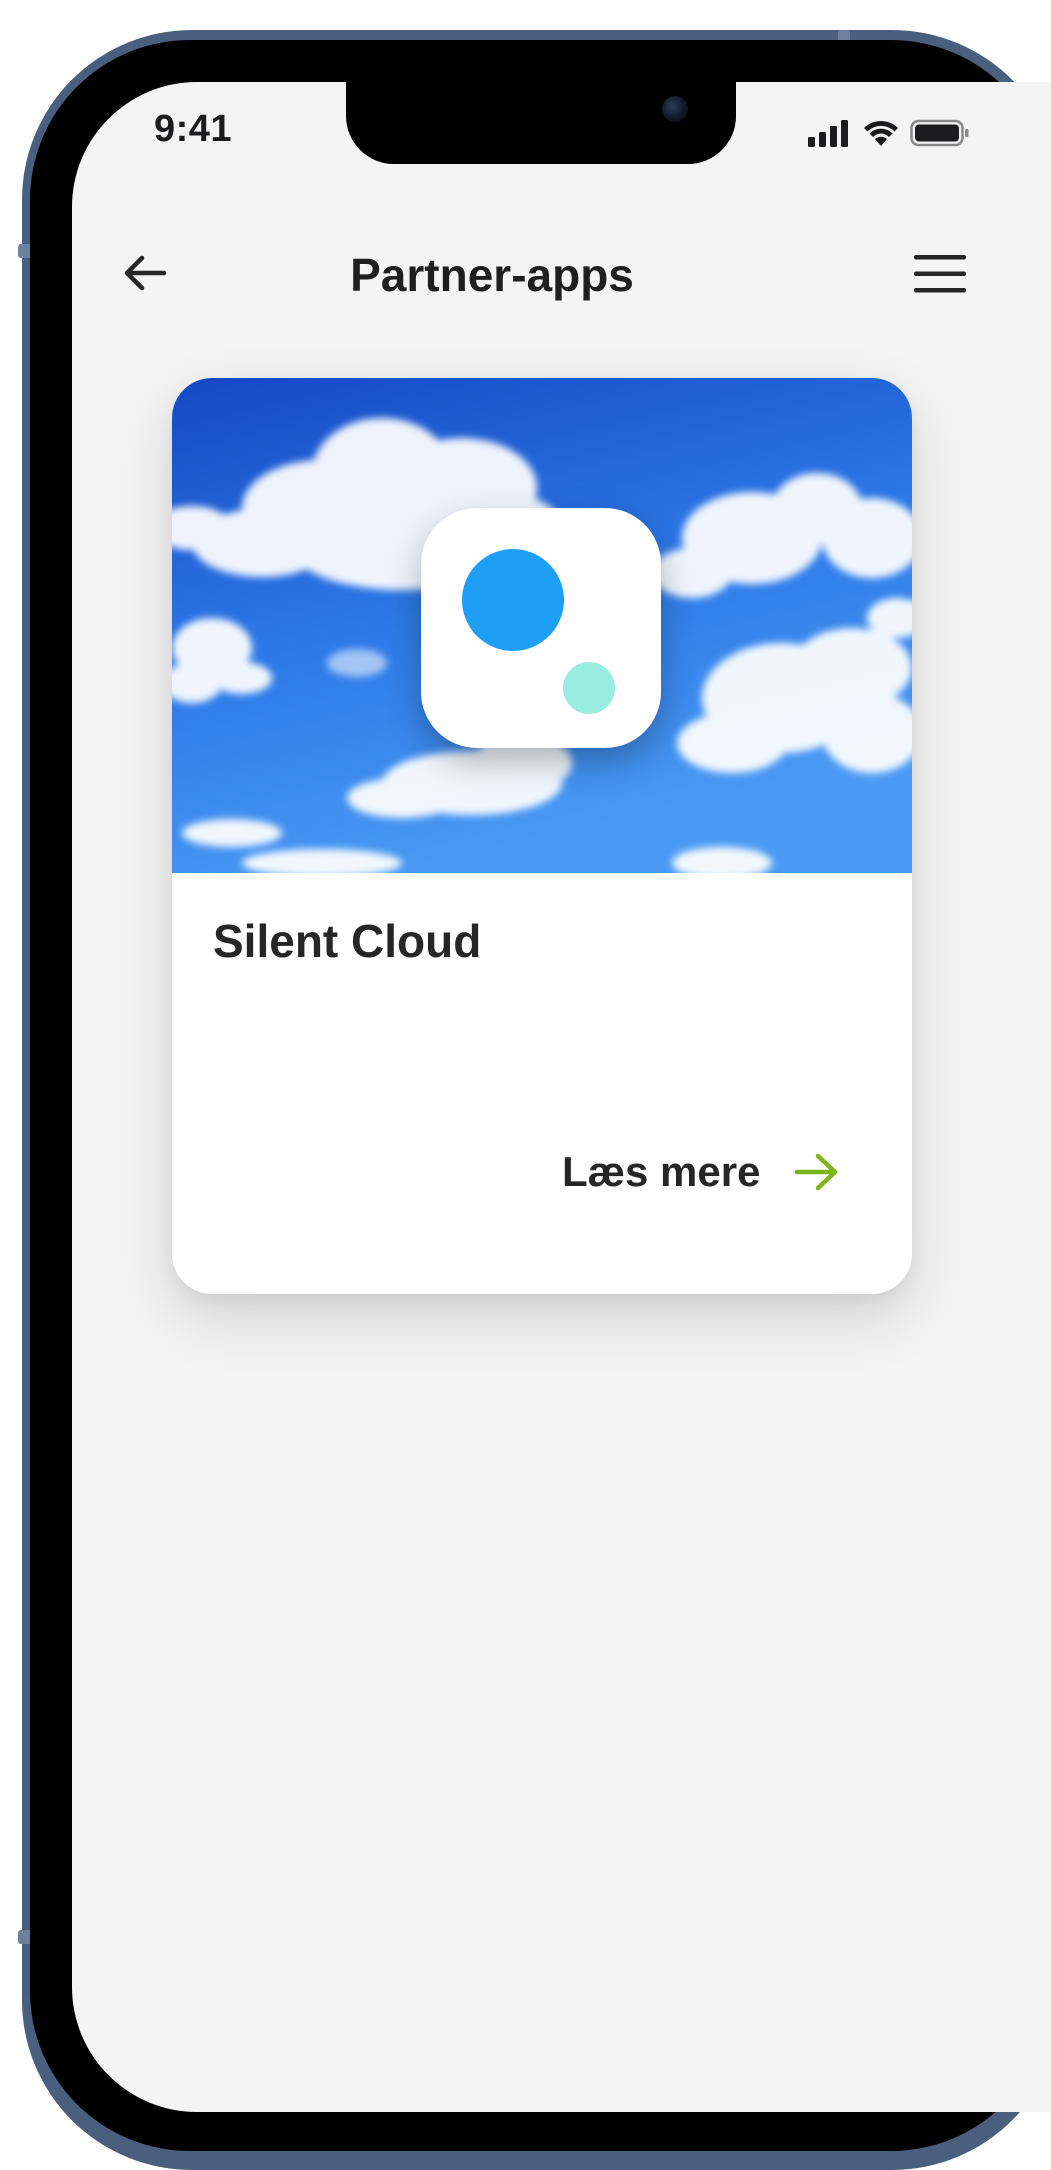  Describe the element at coordinates (347, 941) in the screenshot. I see `card-title: Silent Cloud` at that location.